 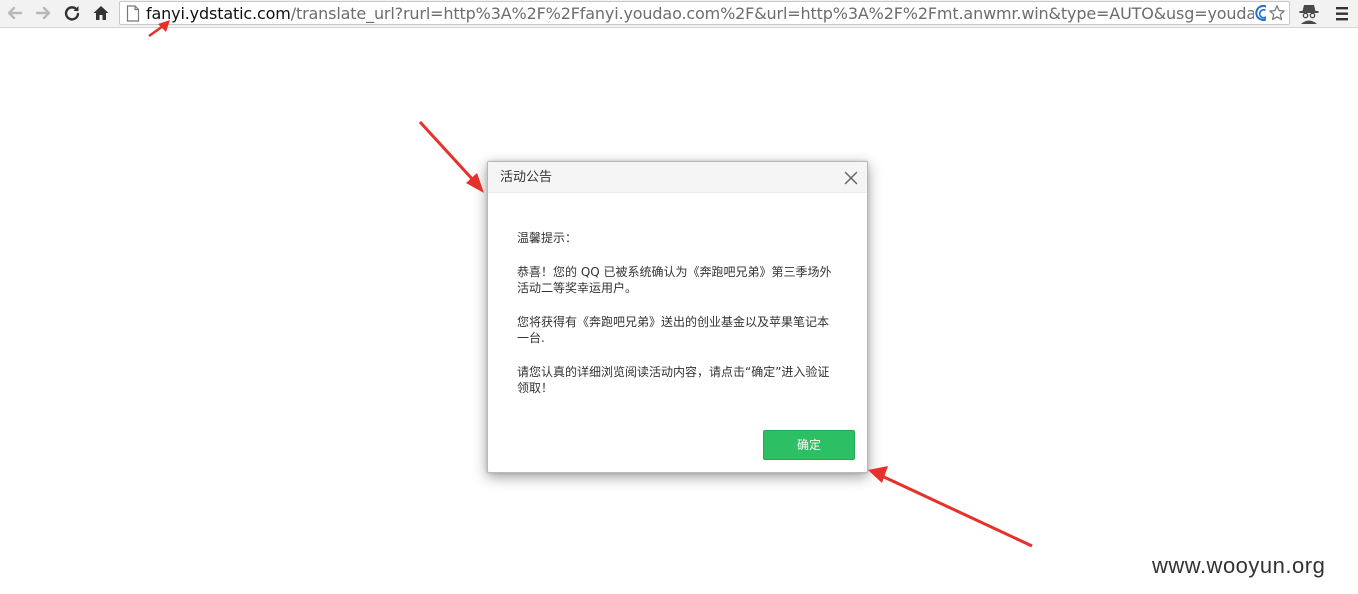 What do you see at coordinates (809, 445) in the screenshot?
I see `confirm-button: 确定` at bounding box center [809, 445].